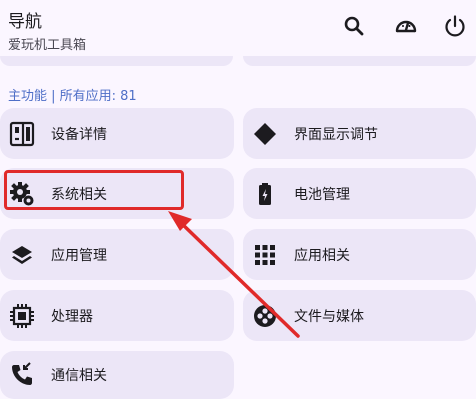  I want to click on card-label: 通信相关, so click(79, 376).